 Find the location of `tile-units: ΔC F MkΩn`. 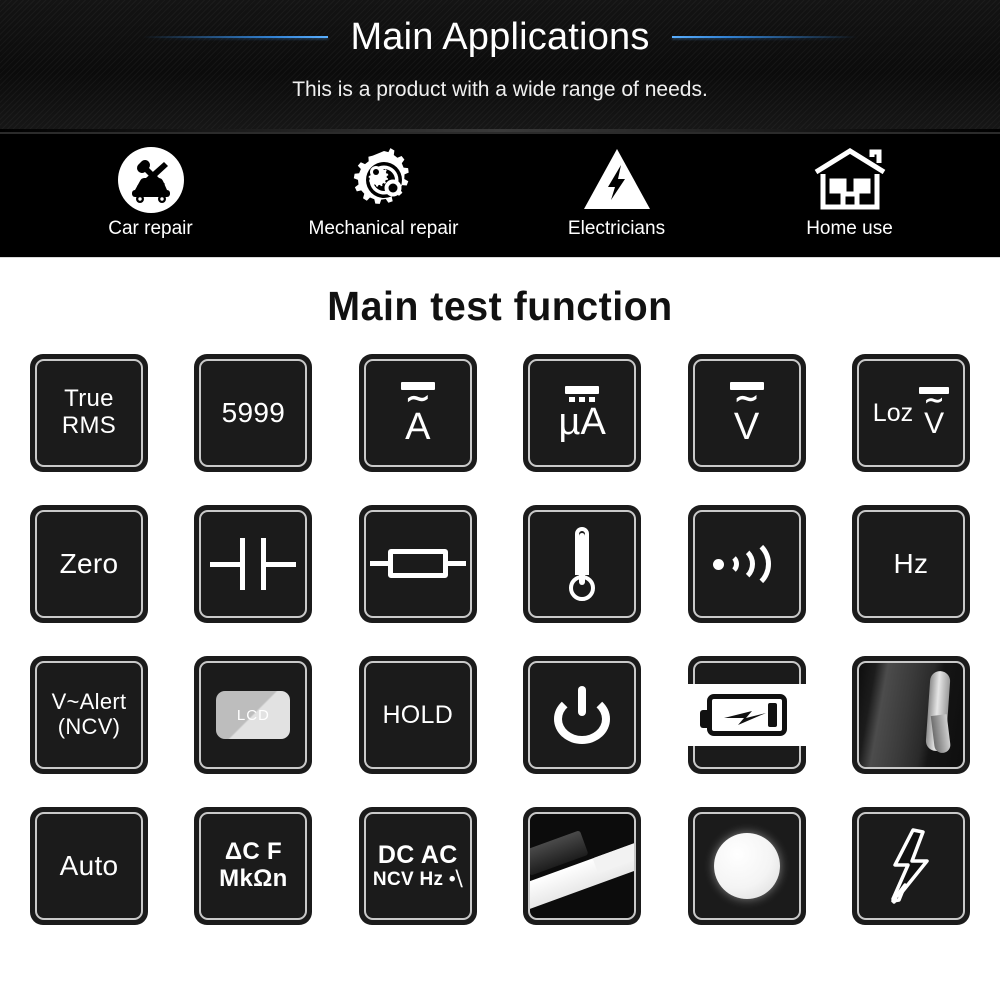

tile-units: ΔC F MkΩn is located at coordinates (253, 866).